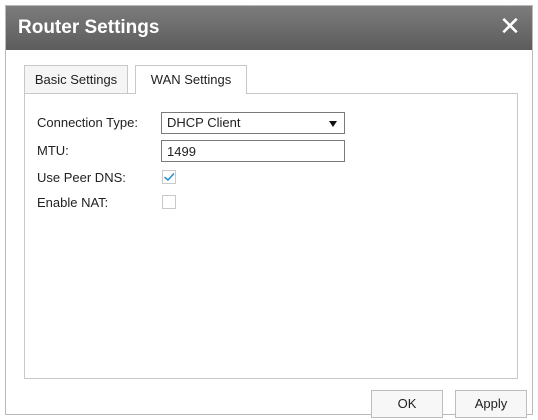  What do you see at coordinates (407, 404) in the screenshot?
I see `ok-button: OK` at bounding box center [407, 404].